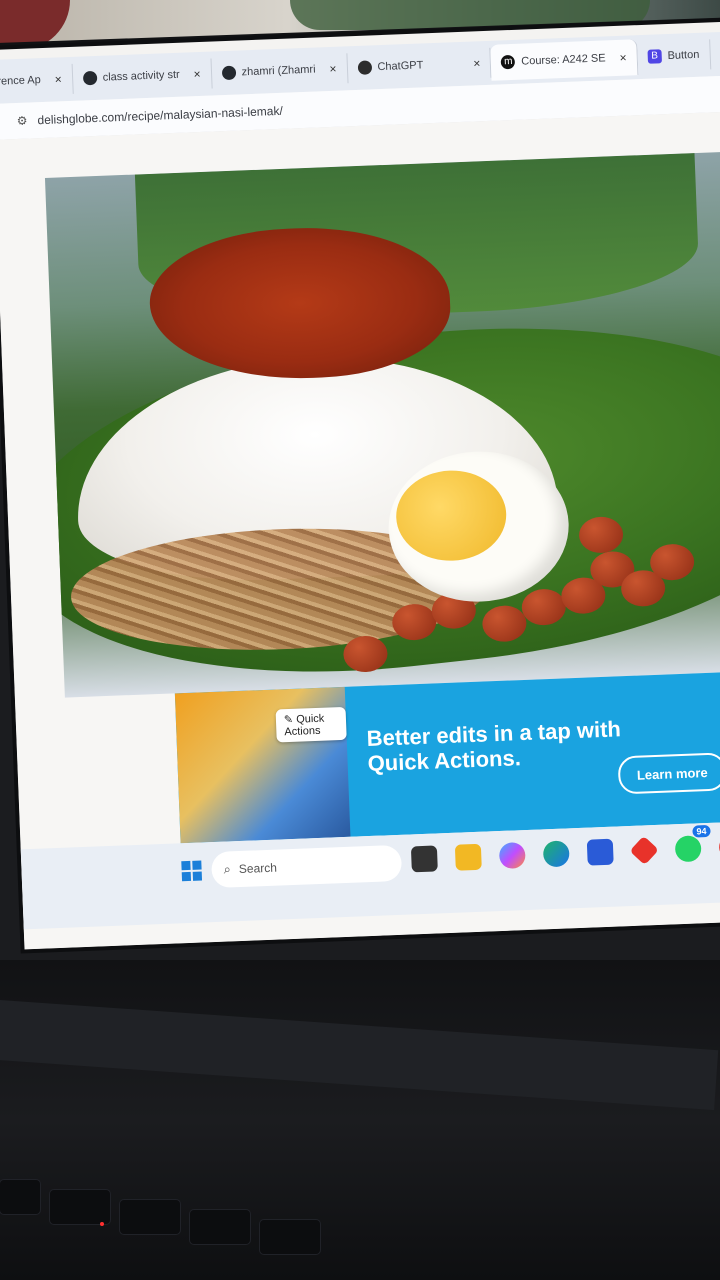 This screenshot has height=1280, width=720. What do you see at coordinates (556, 854) in the screenshot?
I see `edge-icon` at bounding box center [556, 854].